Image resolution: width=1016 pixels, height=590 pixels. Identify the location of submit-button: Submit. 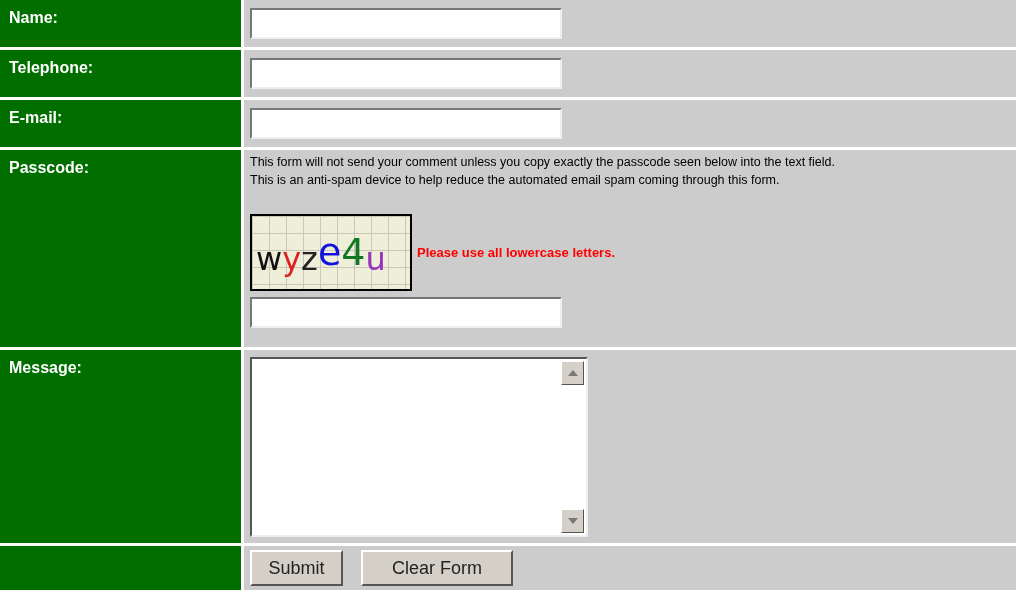
(296, 568).